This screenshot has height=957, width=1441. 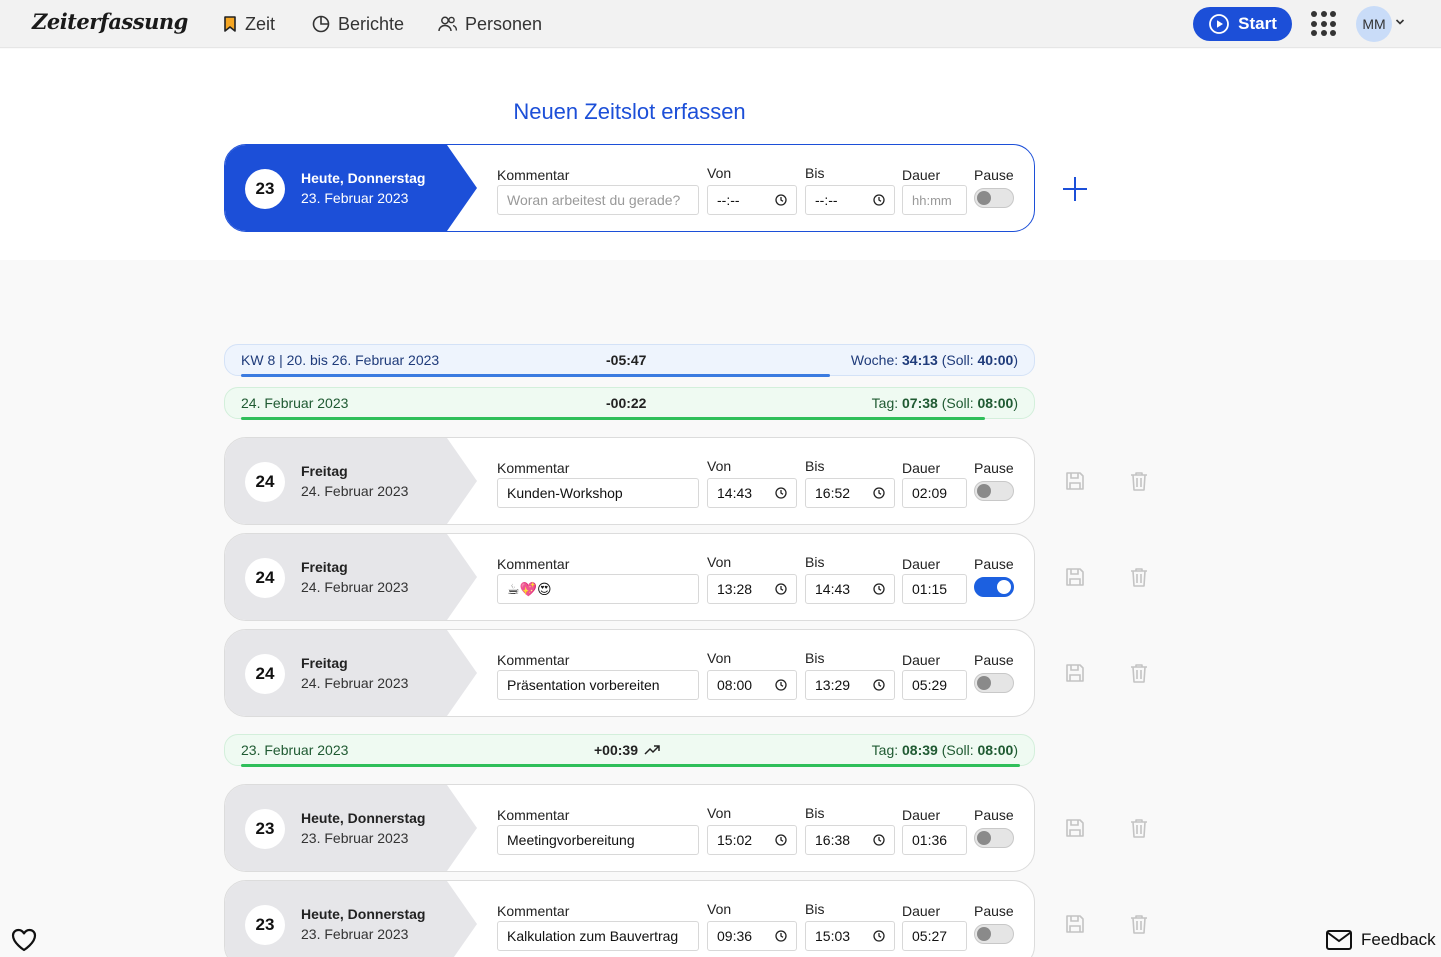 I want to click on nav-item-personen: Personen, so click(x=489, y=24).